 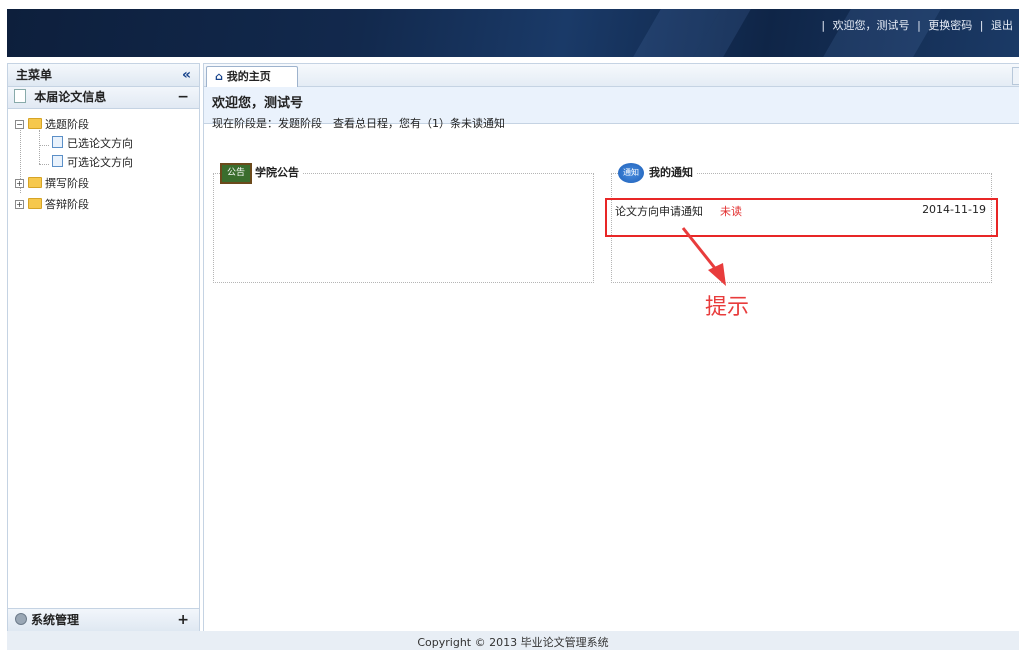 I want to click on tree-node-defense-stage: + 答辩阶段, so click(x=52, y=205).